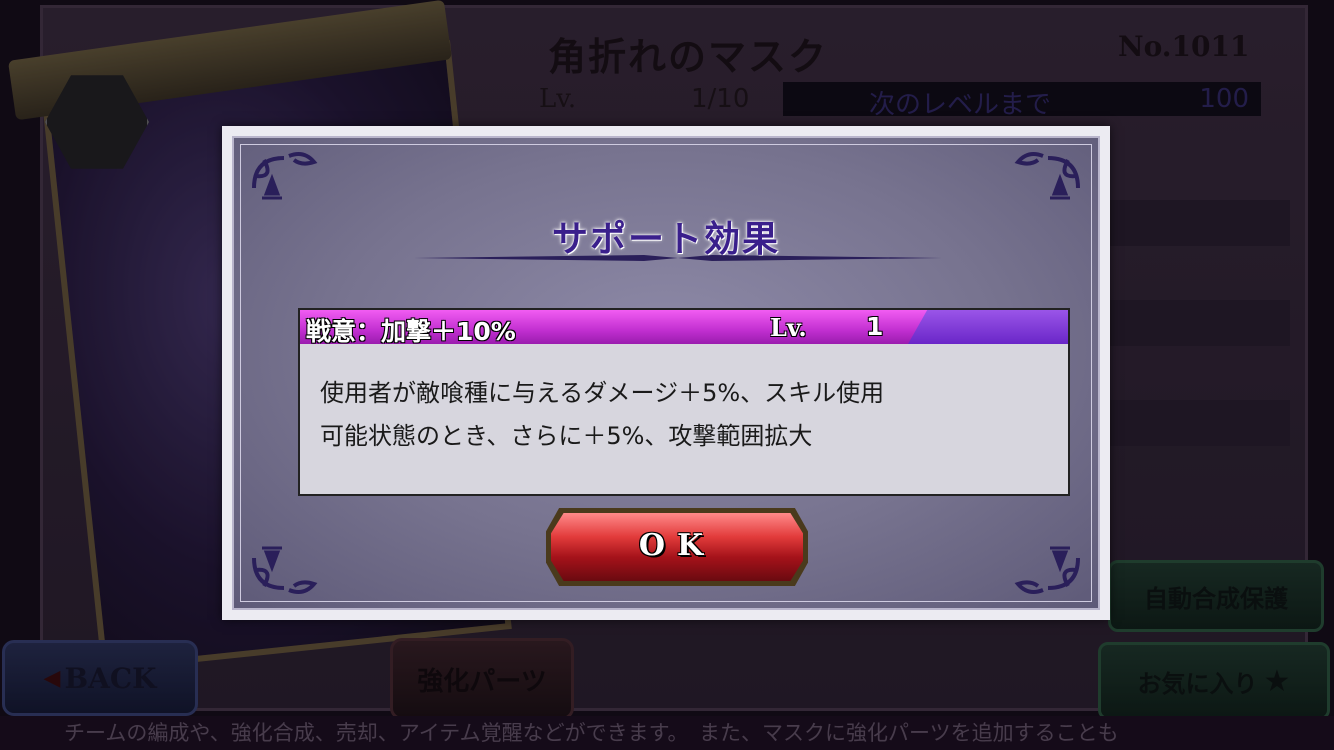 This screenshot has height=750, width=1334. Describe the element at coordinates (411, 330) in the screenshot. I see `skill-name: 戦意：加撃＋10%` at that location.